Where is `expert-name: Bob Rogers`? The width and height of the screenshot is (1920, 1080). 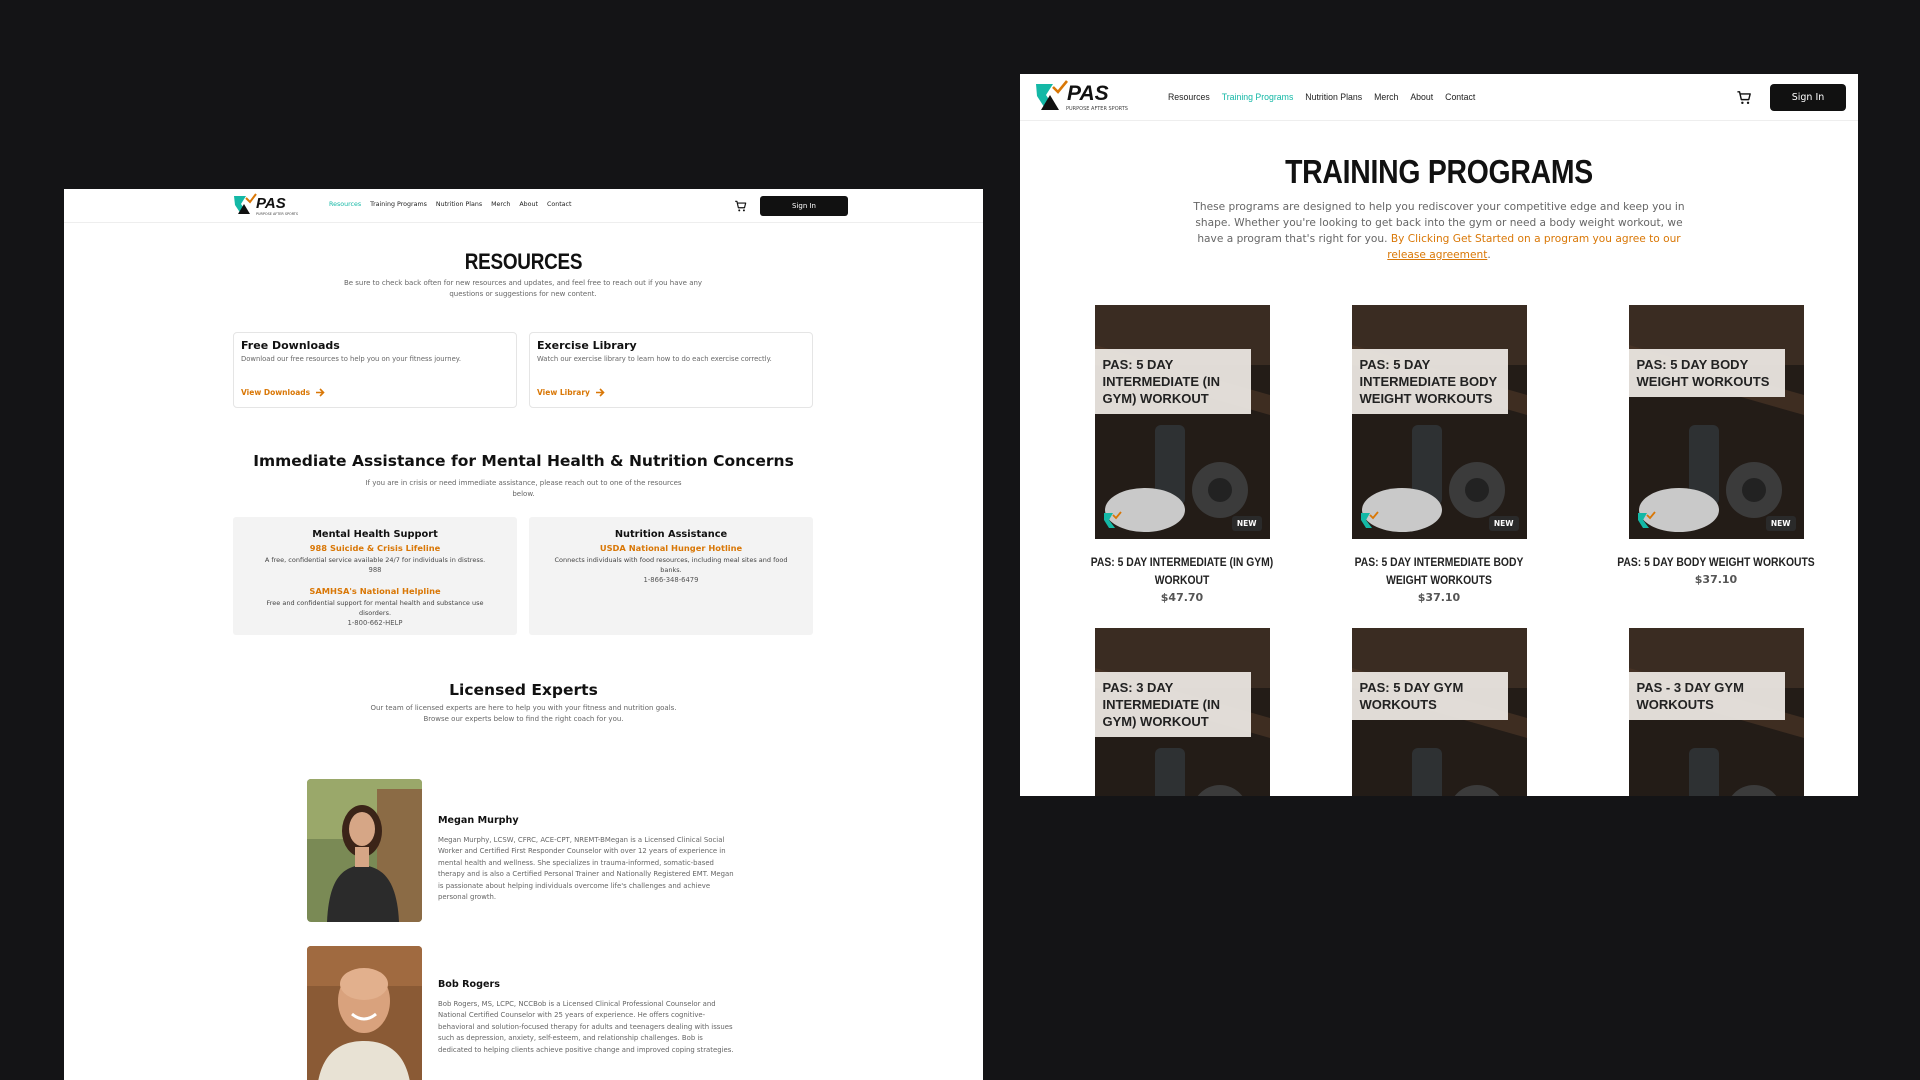
expert-name: Bob Rogers is located at coordinates (469, 984).